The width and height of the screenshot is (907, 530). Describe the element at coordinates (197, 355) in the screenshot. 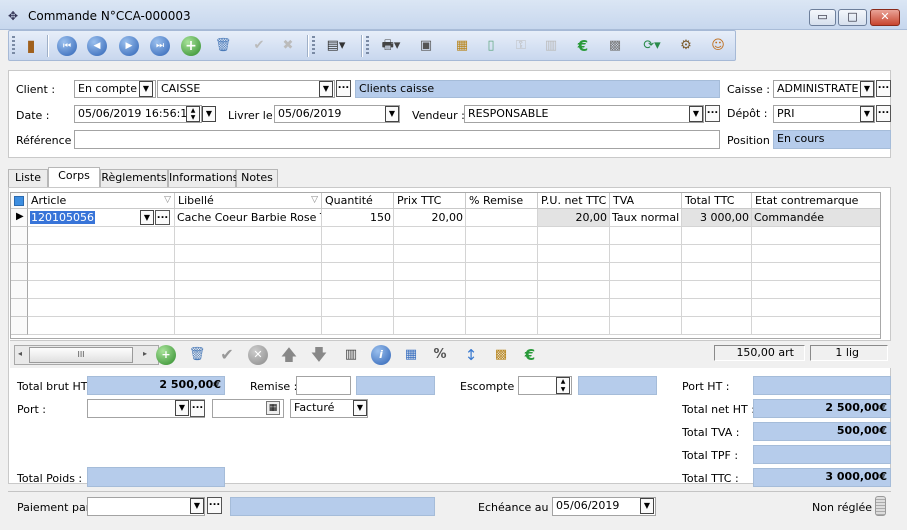

I see `delete-line-icon: 🗑` at that location.